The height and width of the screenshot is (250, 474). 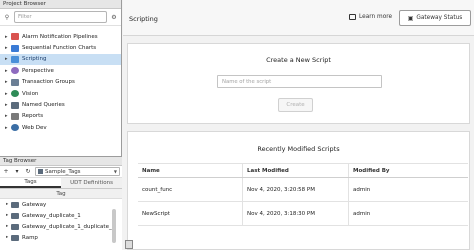 What do you see at coordinates (15, 37) in the screenshot?
I see `alarm-pipeline-icon` at bounding box center [15, 37].